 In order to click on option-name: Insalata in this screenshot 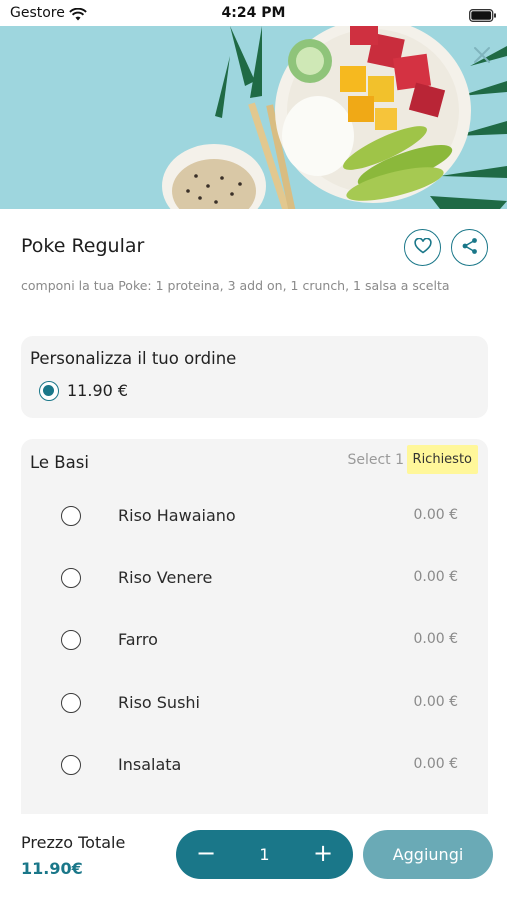, I will do `click(150, 764)`.